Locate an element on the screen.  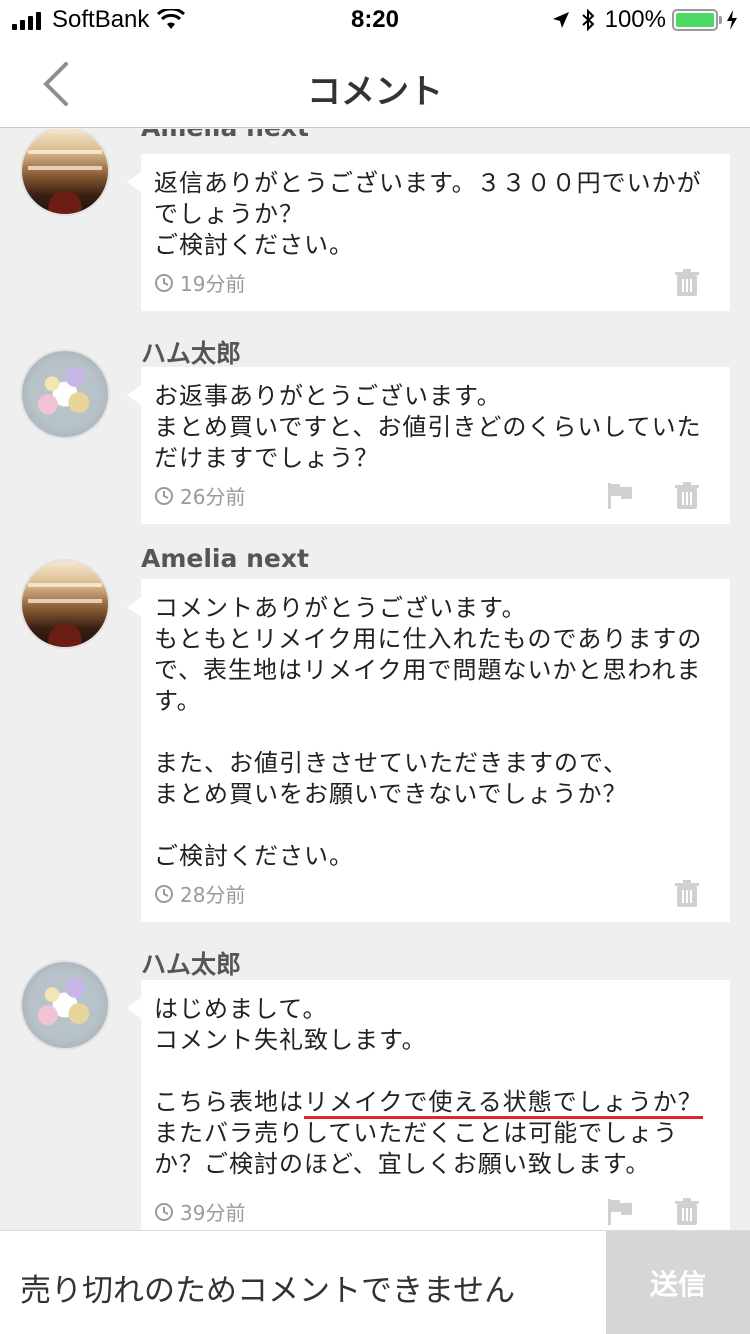
comment-time: 26分前 is located at coordinates (213, 497).